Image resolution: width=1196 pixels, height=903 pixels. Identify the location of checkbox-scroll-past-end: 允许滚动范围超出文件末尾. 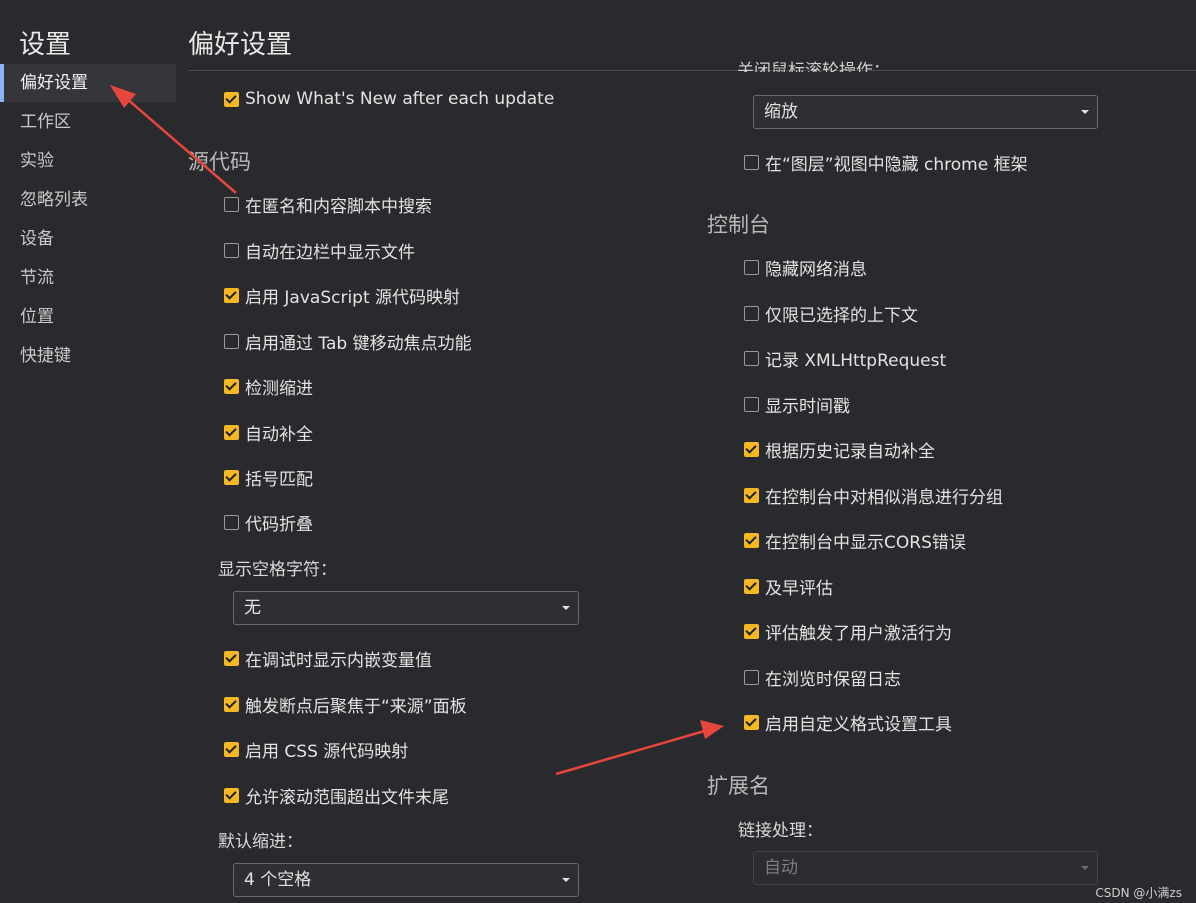
(336, 795).